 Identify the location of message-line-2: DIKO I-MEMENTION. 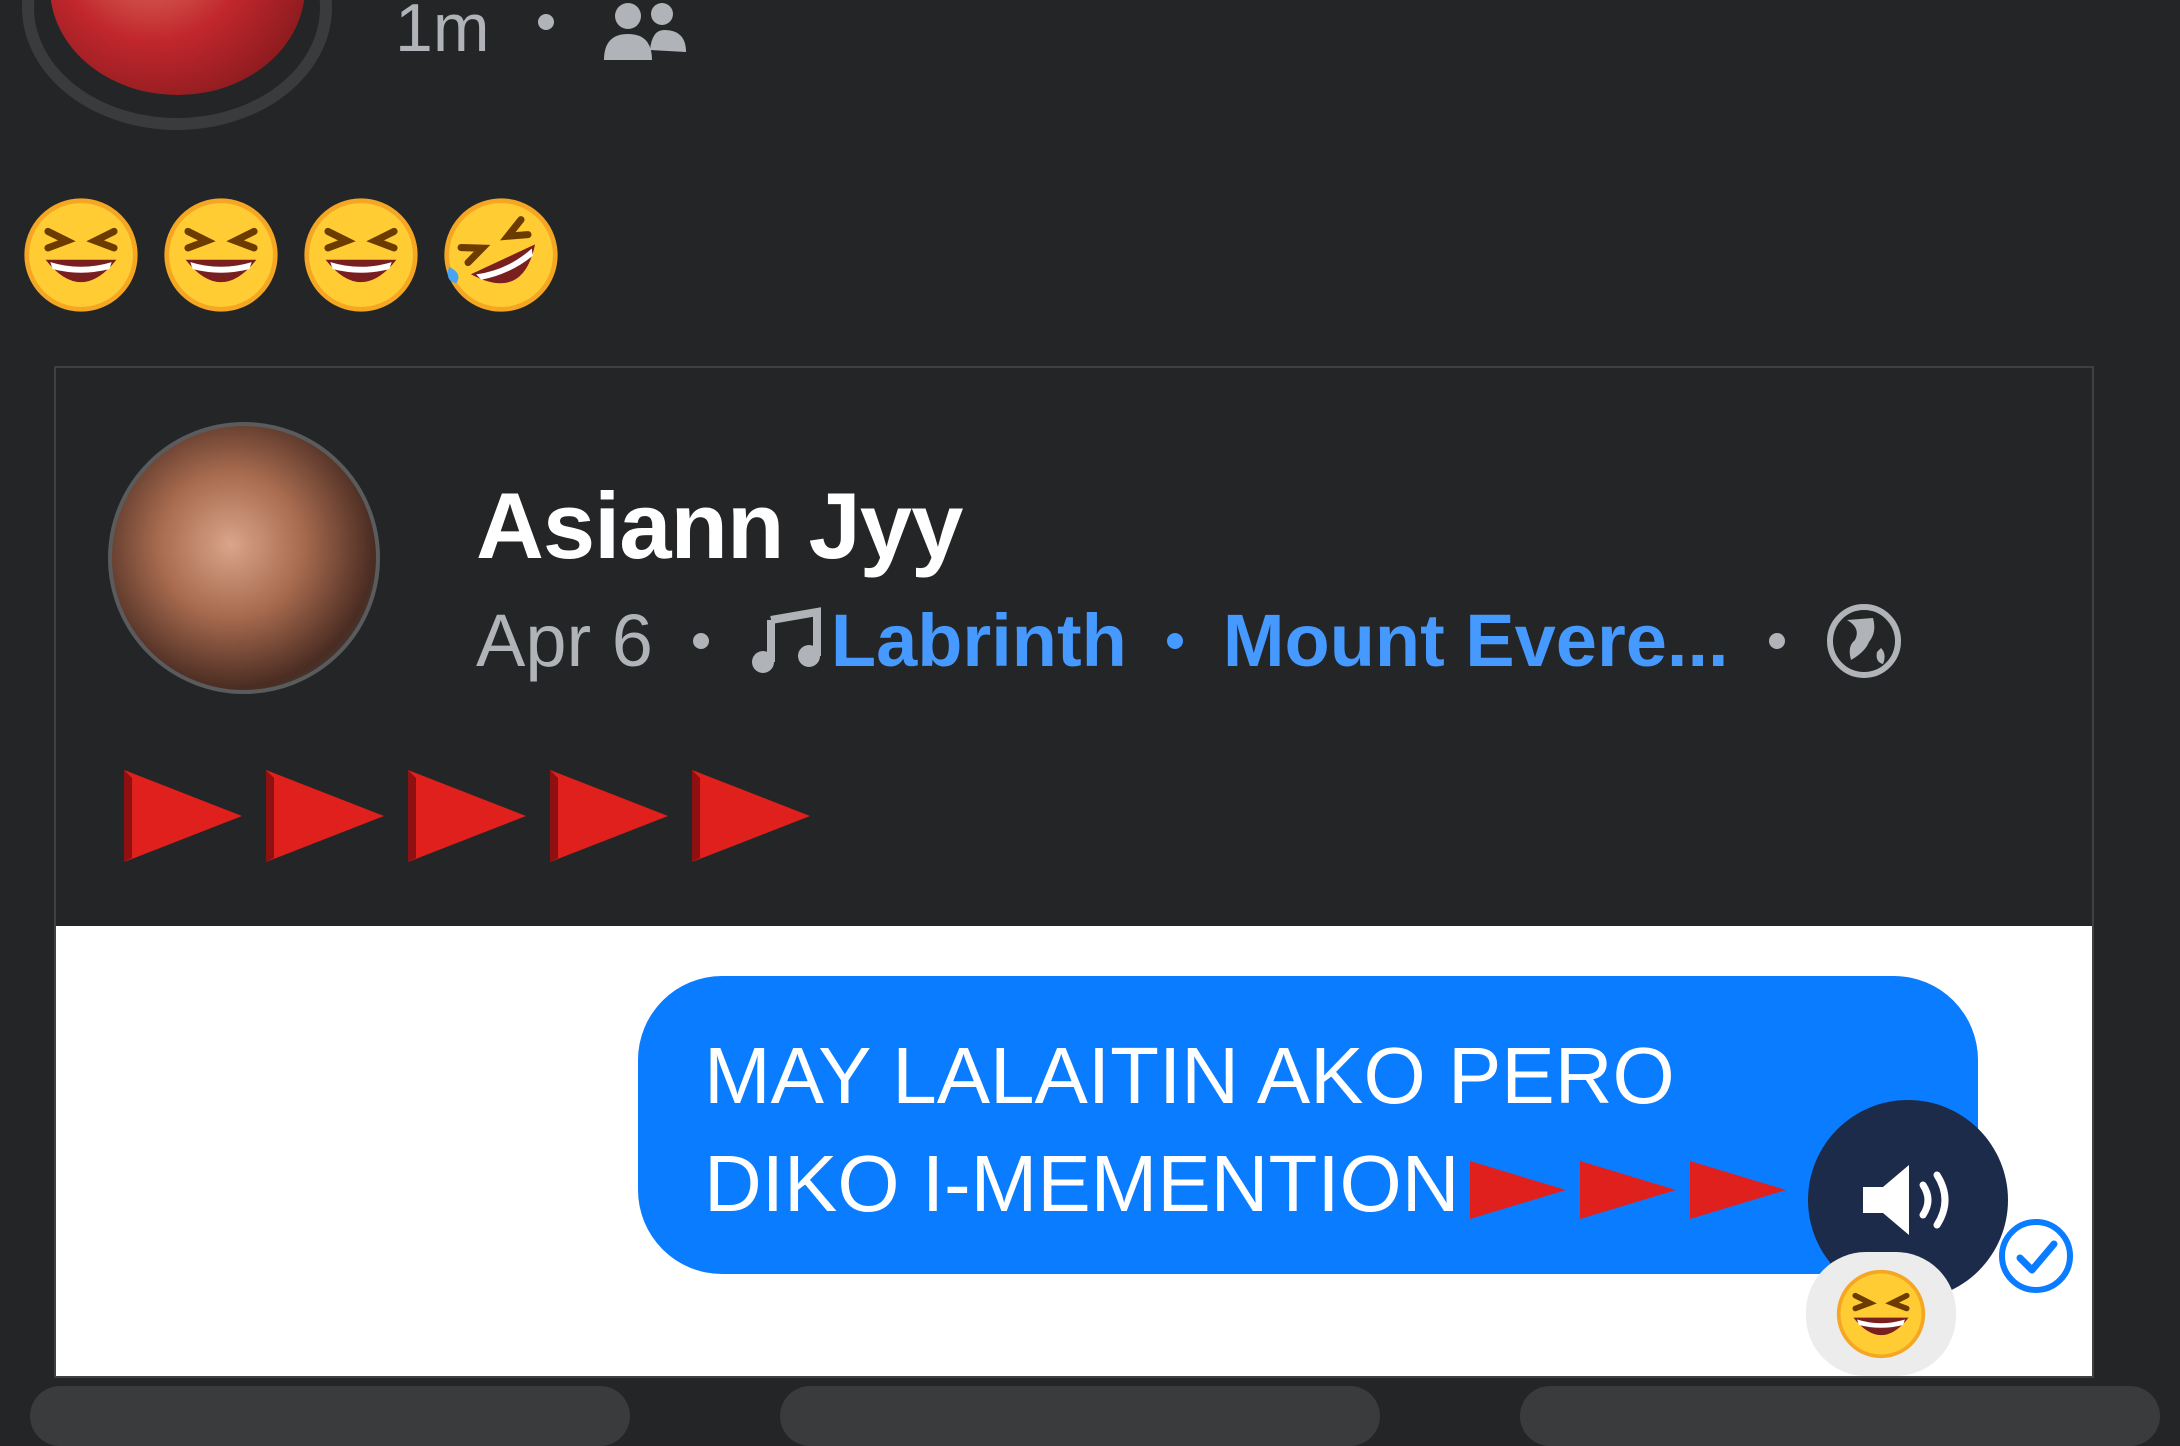
(1247, 1184).